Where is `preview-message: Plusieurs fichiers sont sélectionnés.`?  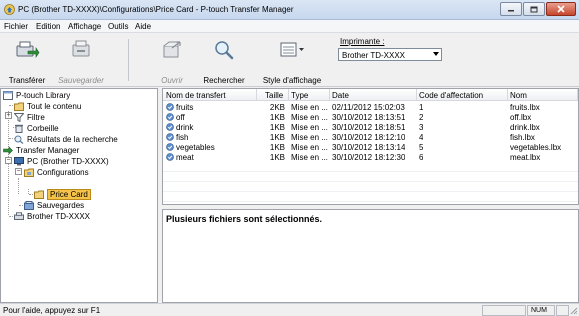 preview-message: Plusieurs fichiers sont sélectionnés. is located at coordinates (244, 219).